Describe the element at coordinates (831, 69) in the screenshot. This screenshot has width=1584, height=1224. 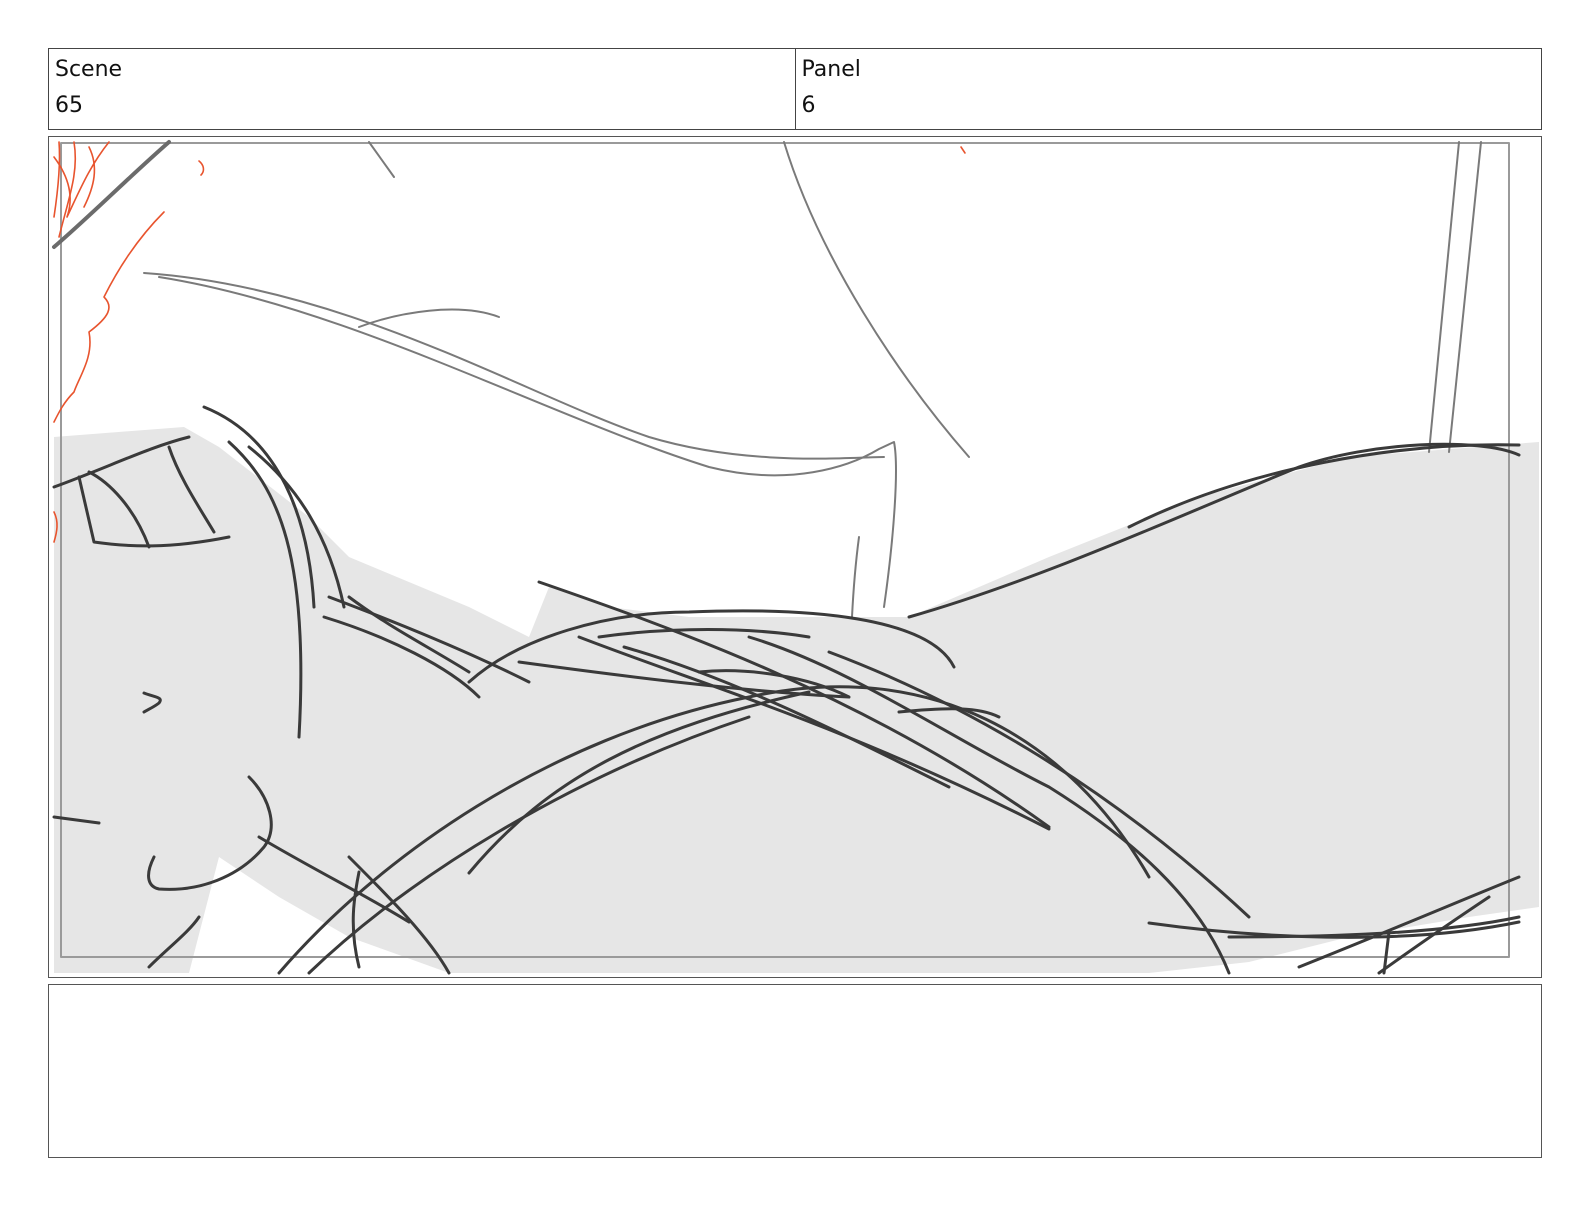
I see `panel-label: Panel` at that location.